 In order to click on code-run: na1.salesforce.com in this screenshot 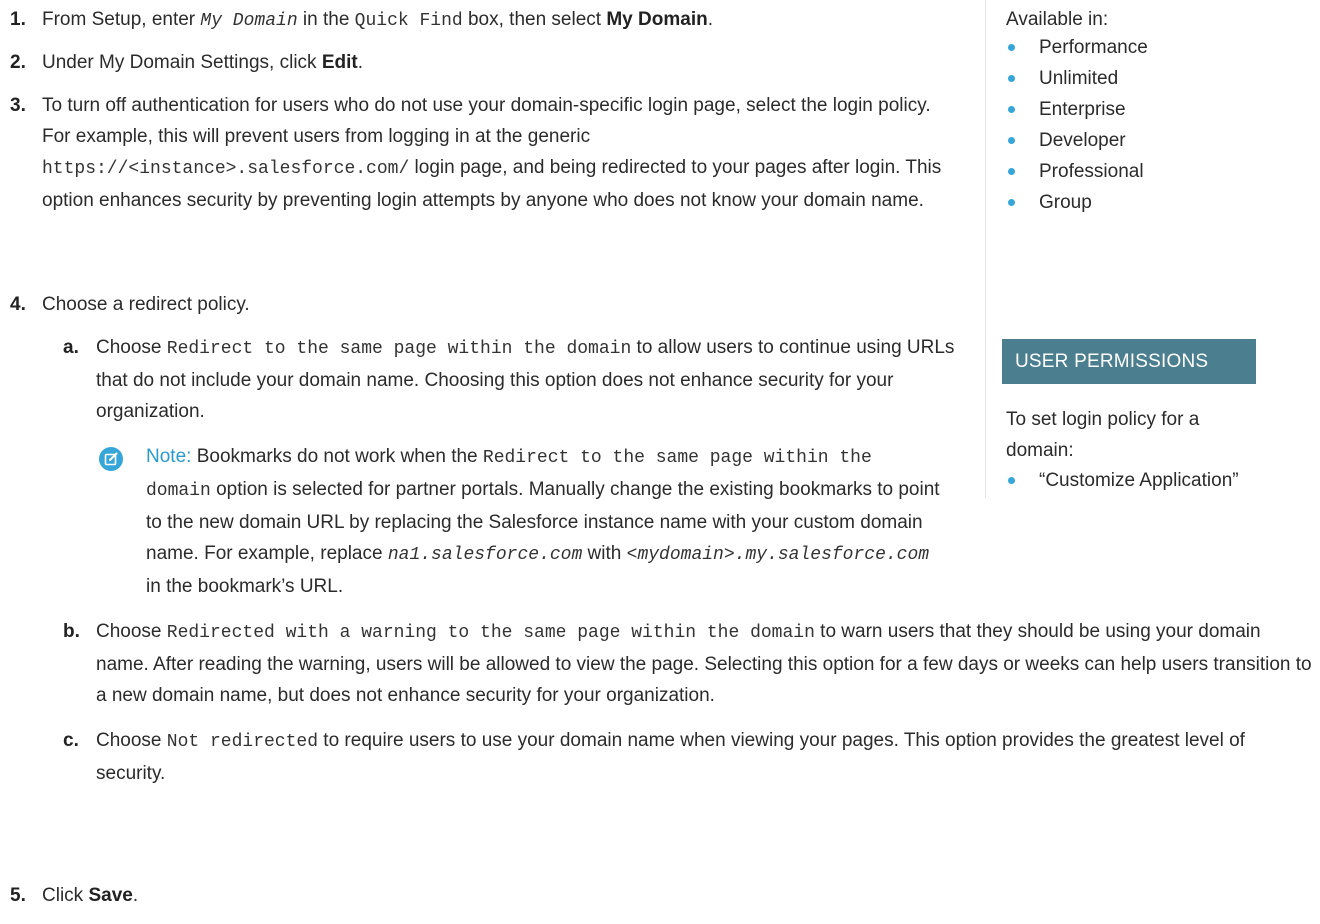, I will do `click(485, 555)`.